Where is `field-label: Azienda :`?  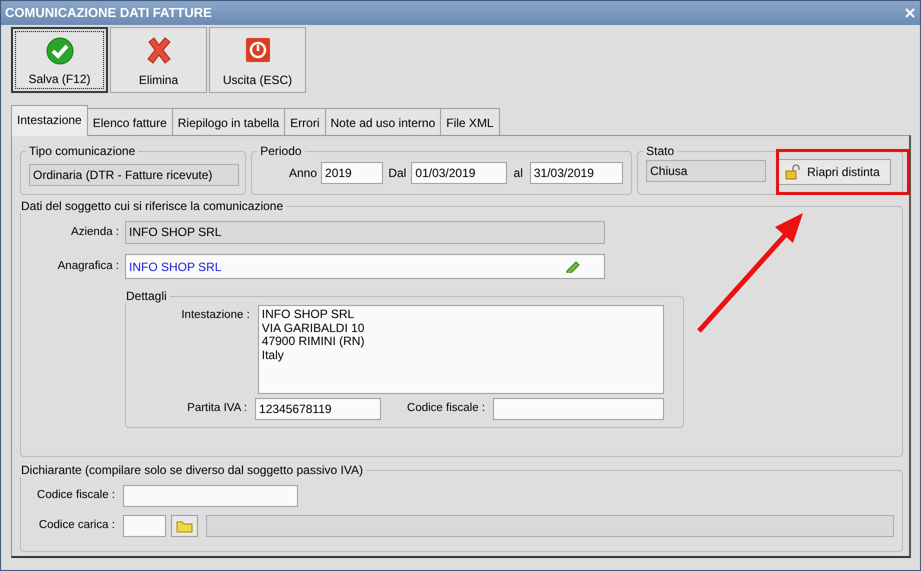
field-label: Azienda : is located at coordinates (94, 232).